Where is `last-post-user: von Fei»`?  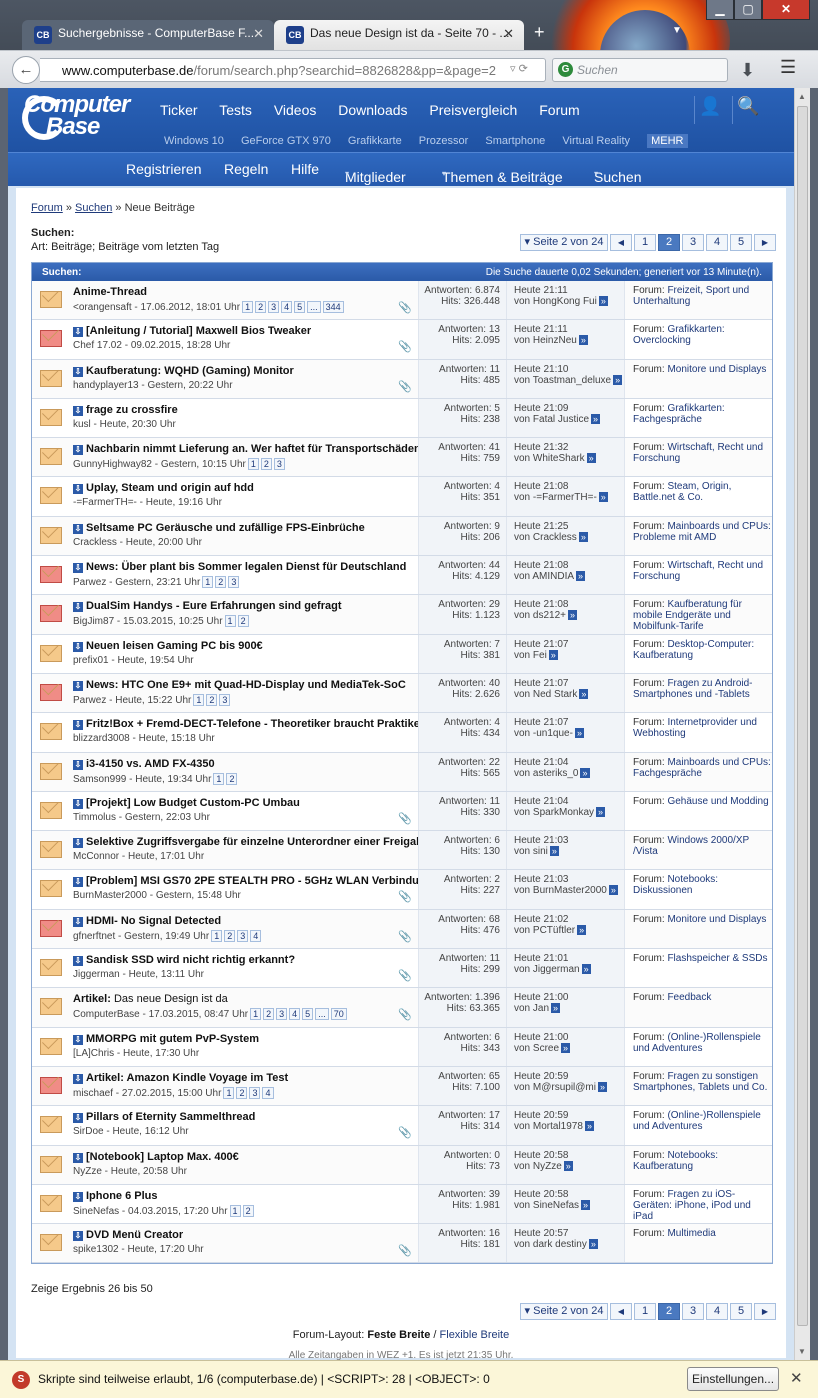
last-post-user: von Fei» is located at coordinates (569, 655).